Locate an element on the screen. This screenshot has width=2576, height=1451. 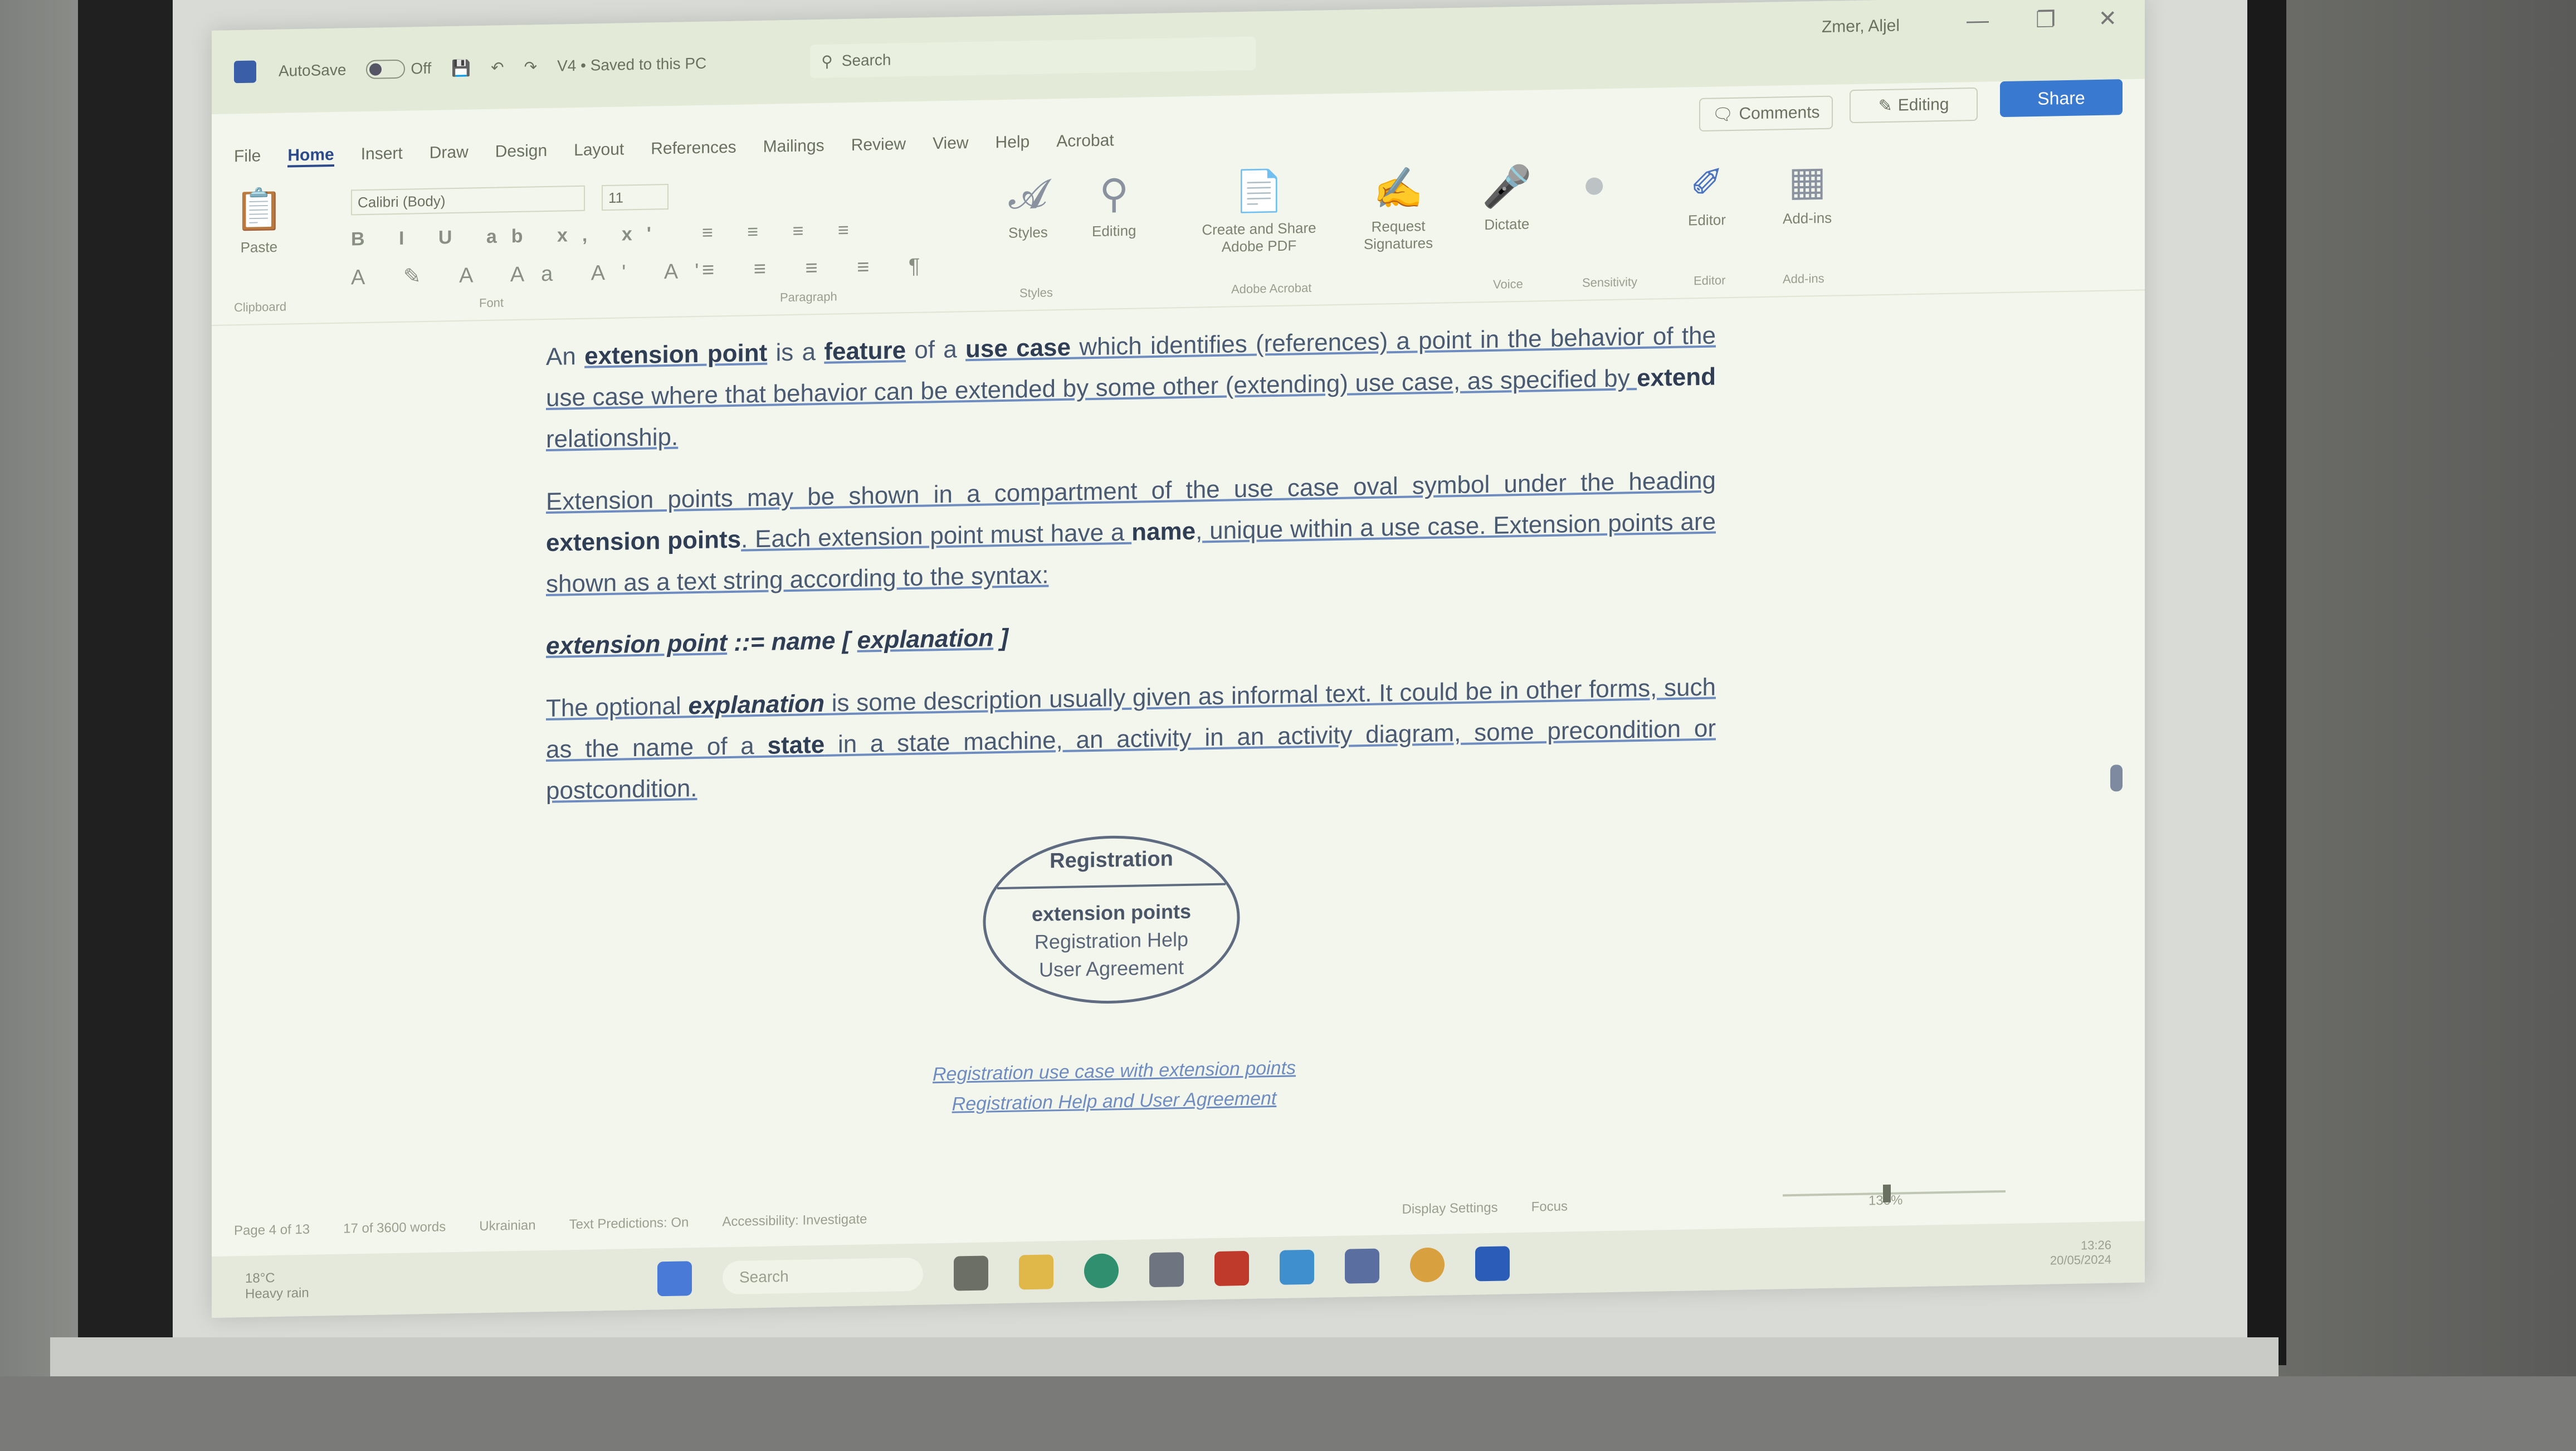
paragraph-buttons-row: ≡ ≡ ≡ ≡ is located at coordinates (782, 232).